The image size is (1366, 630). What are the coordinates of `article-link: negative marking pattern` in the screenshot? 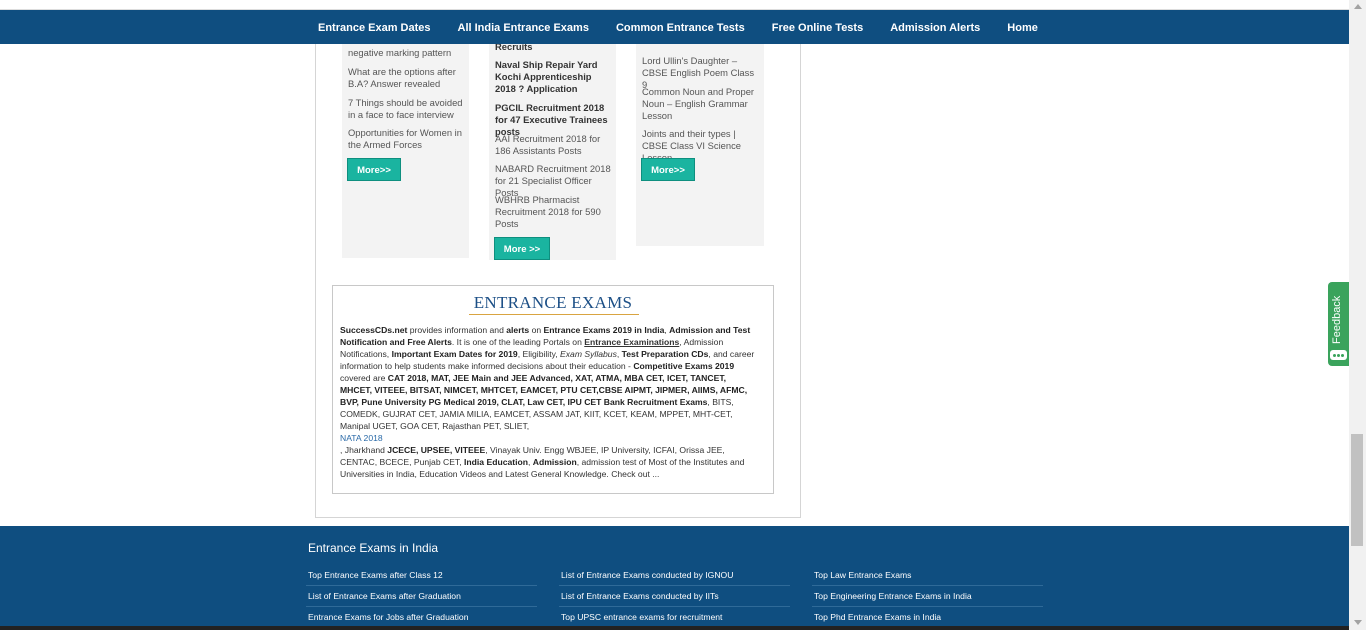 It's located at (406, 53).